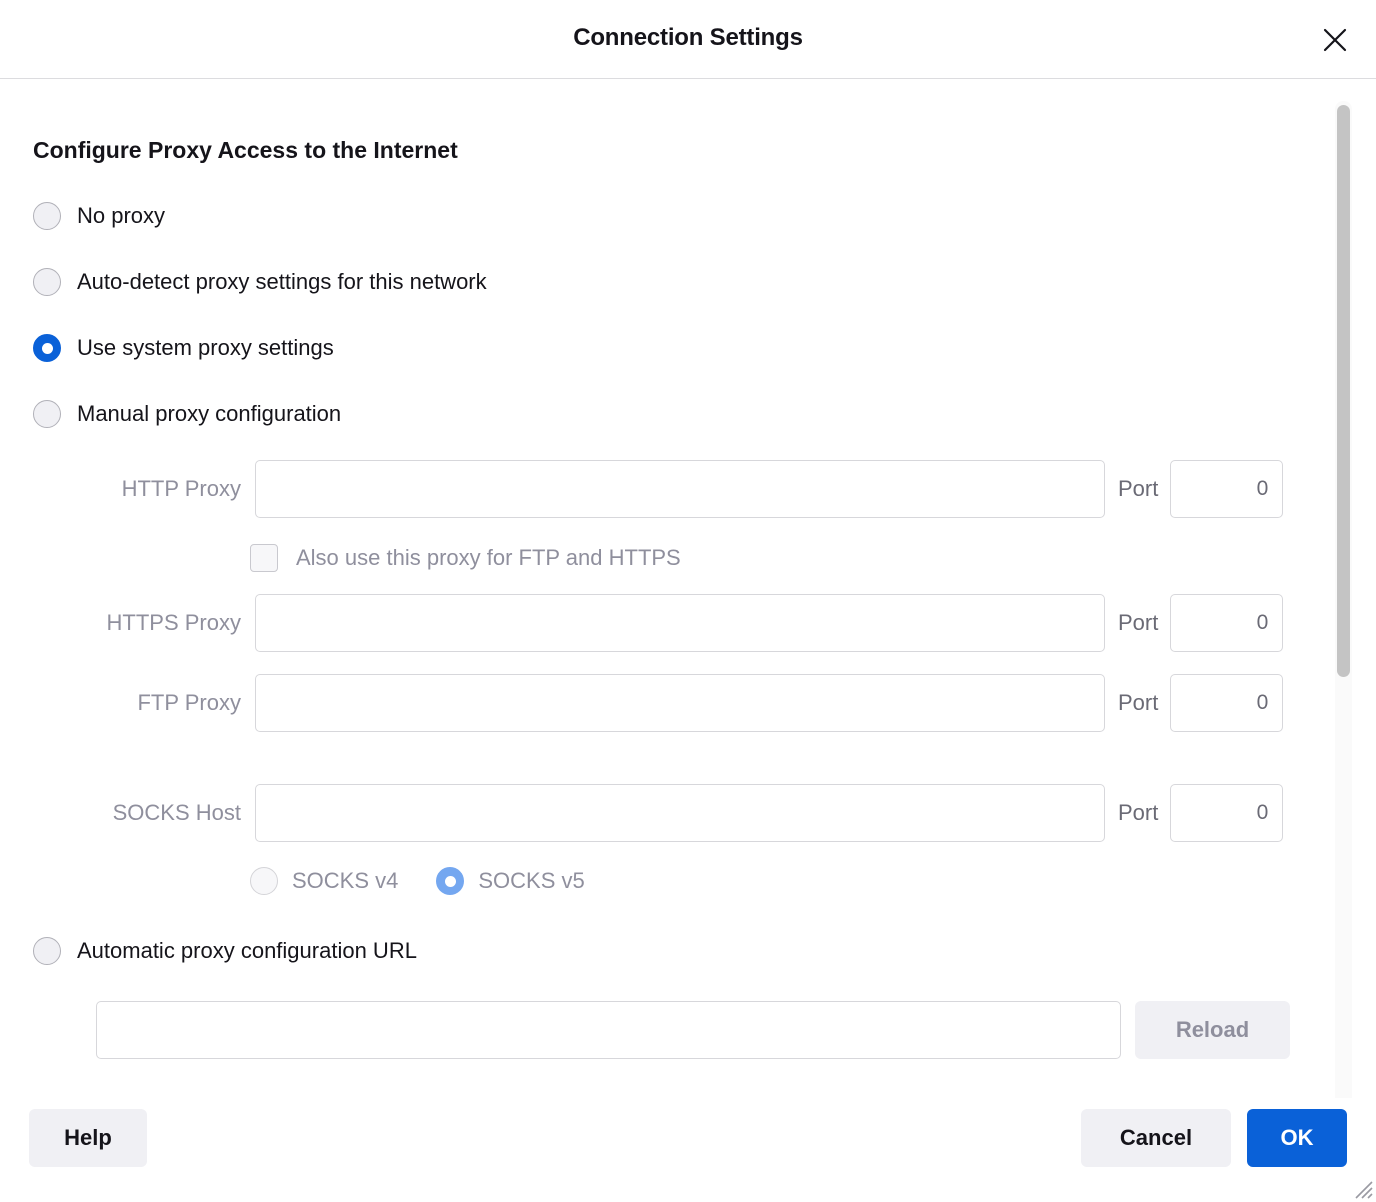 Image resolution: width=1376 pixels, height=1202 pixels. What do you see at coordinates (671, 216) in the screenshot?
I see `radio-no-proxy: No proxy` at bounding box center [671, 216].